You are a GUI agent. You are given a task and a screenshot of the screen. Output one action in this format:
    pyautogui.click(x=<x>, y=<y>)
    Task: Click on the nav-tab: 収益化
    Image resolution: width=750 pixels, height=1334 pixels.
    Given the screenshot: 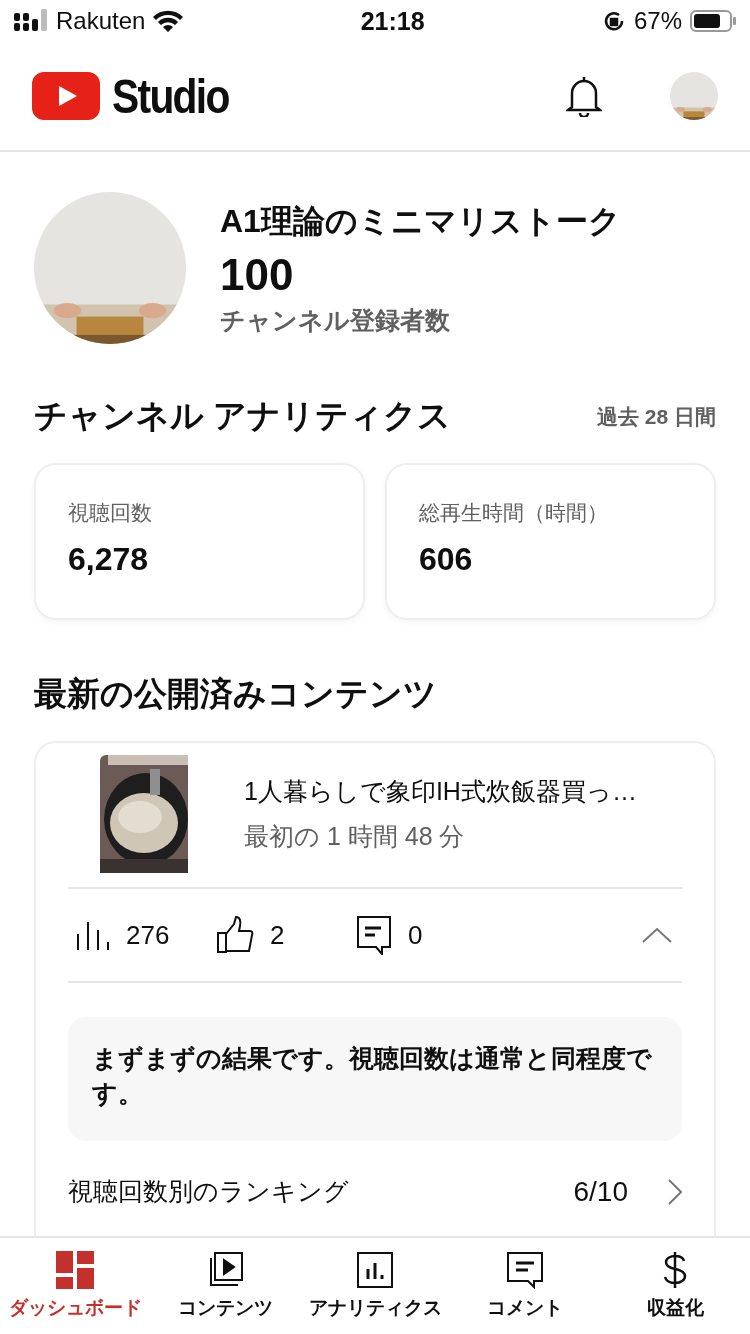 What is the action you would take?
    pyautogui.click(x=675, y=1286)
    